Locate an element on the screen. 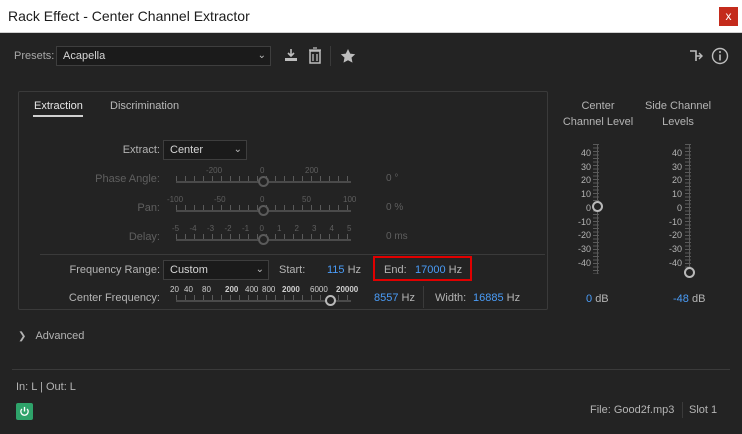 The image size is (742, 434). center-scale-label: 20 is located at coordinates (174, 289).